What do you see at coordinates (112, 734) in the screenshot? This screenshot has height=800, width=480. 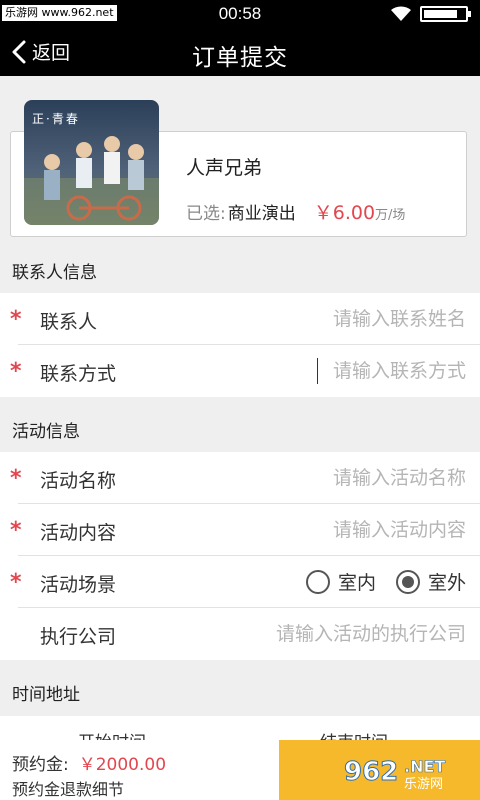 I see `start-time-label: 开始时间` at bounding box center [112, 734].